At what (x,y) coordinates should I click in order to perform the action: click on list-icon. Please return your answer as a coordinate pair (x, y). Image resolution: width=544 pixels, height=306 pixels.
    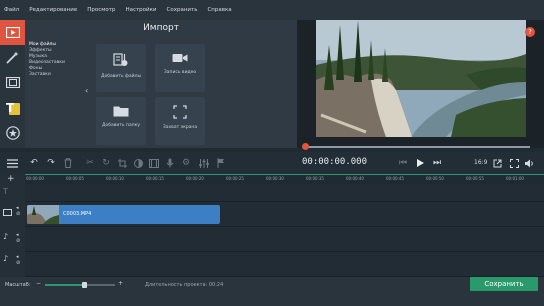
    Looking at the image, I should click on (12, 163).